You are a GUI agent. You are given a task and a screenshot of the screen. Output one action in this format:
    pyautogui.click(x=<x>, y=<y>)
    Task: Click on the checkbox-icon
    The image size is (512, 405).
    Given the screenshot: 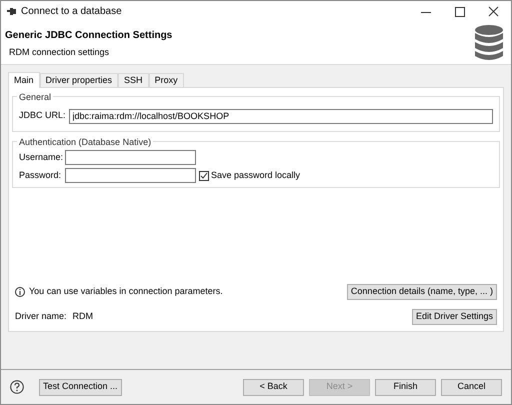 What is the action you would take?
    pyautogui.click(x=204, y=175)
    